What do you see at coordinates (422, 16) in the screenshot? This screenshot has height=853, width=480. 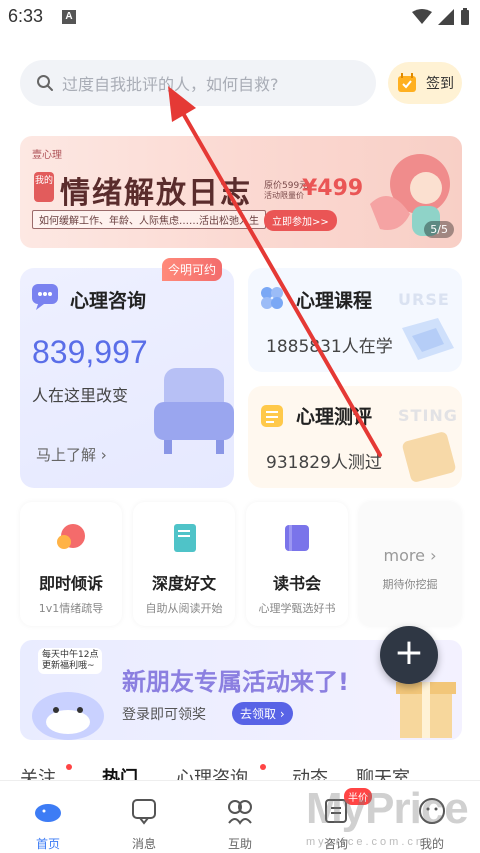 I see `wifi-icon` at bounding box center [422, 16].